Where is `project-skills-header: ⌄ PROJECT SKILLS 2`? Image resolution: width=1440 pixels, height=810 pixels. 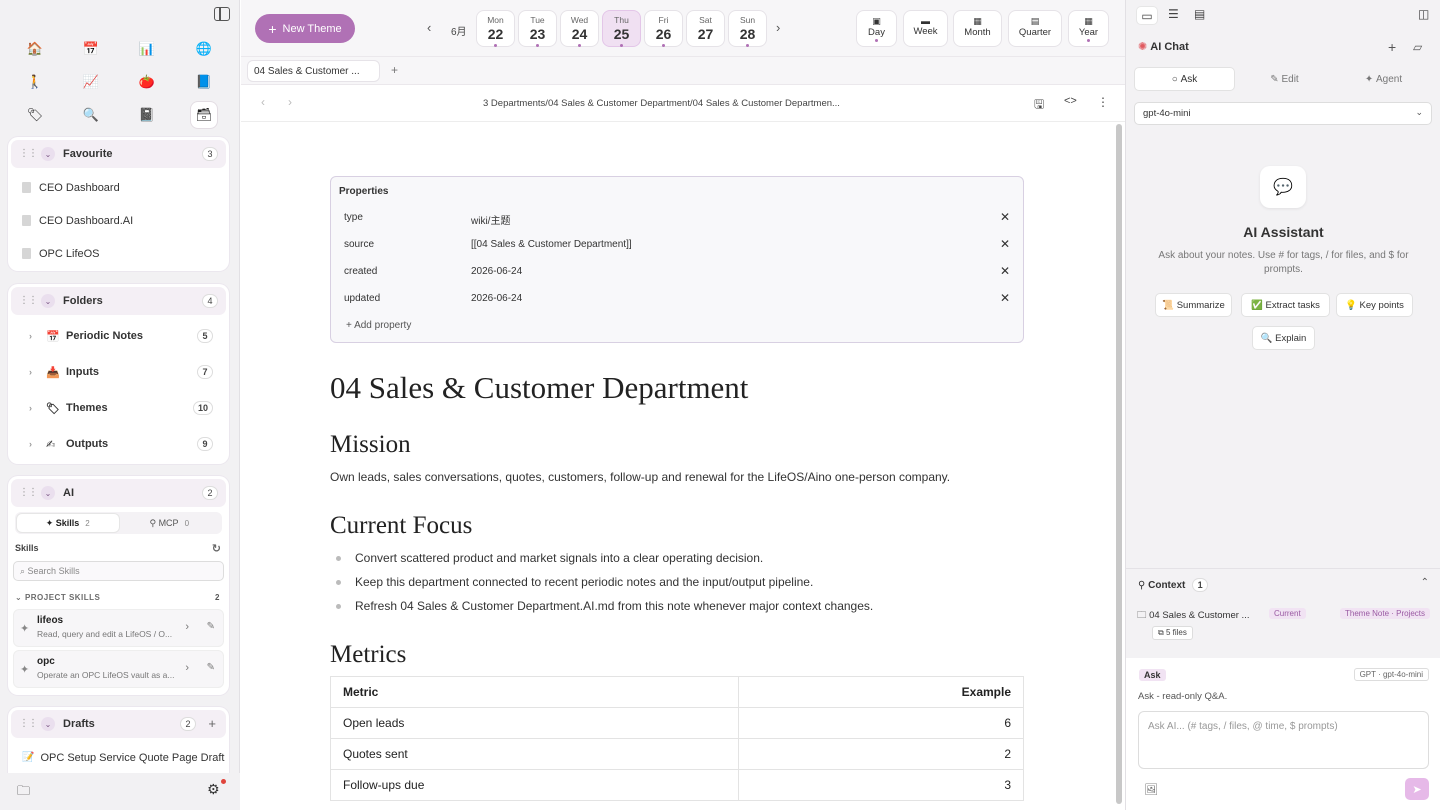 project-skills-header: ⌄ PROJECT SKILLS 2 is located at coordinates (118, 595).